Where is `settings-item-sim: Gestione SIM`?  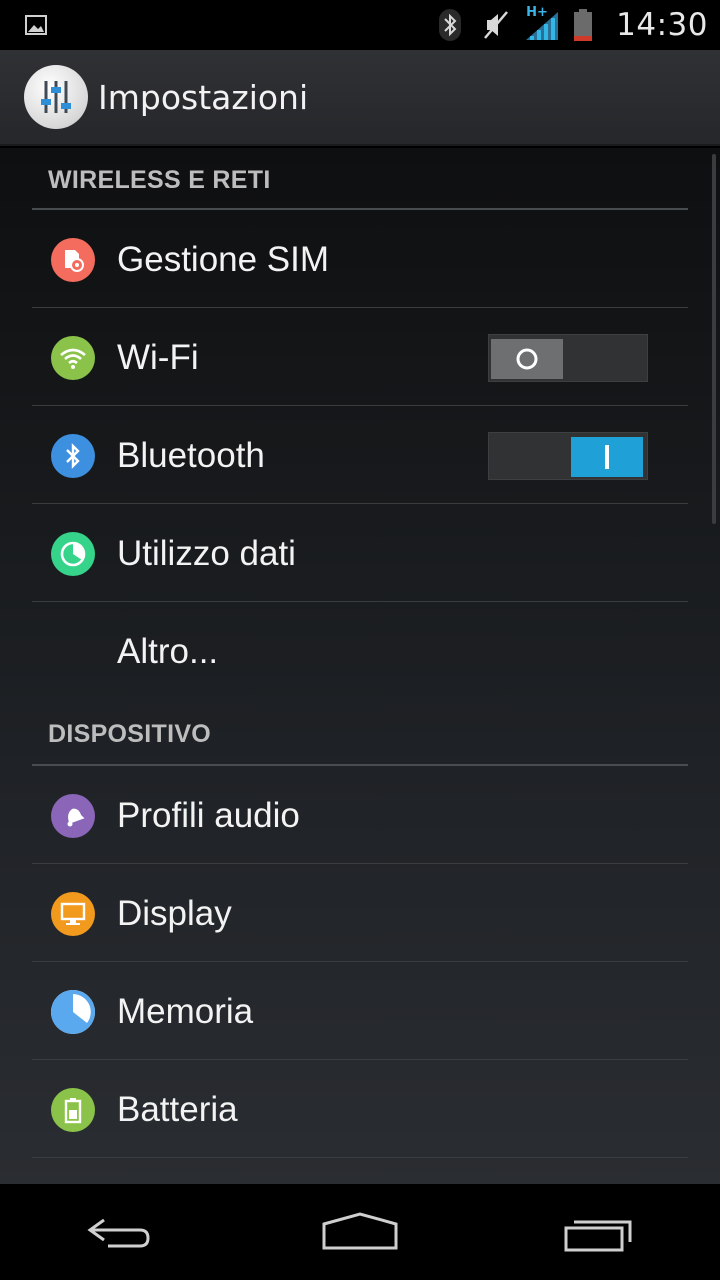
settings-item-sim: Gestione SIM is located at coordinates (360, 260).